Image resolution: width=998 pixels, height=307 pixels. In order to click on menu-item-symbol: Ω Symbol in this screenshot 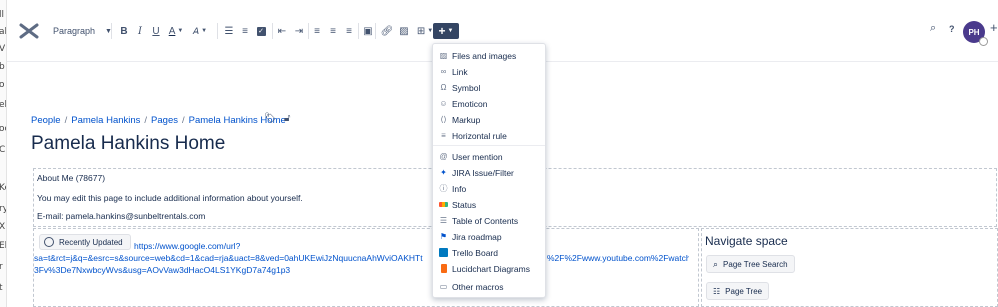, I will do `click(489, 87)`.